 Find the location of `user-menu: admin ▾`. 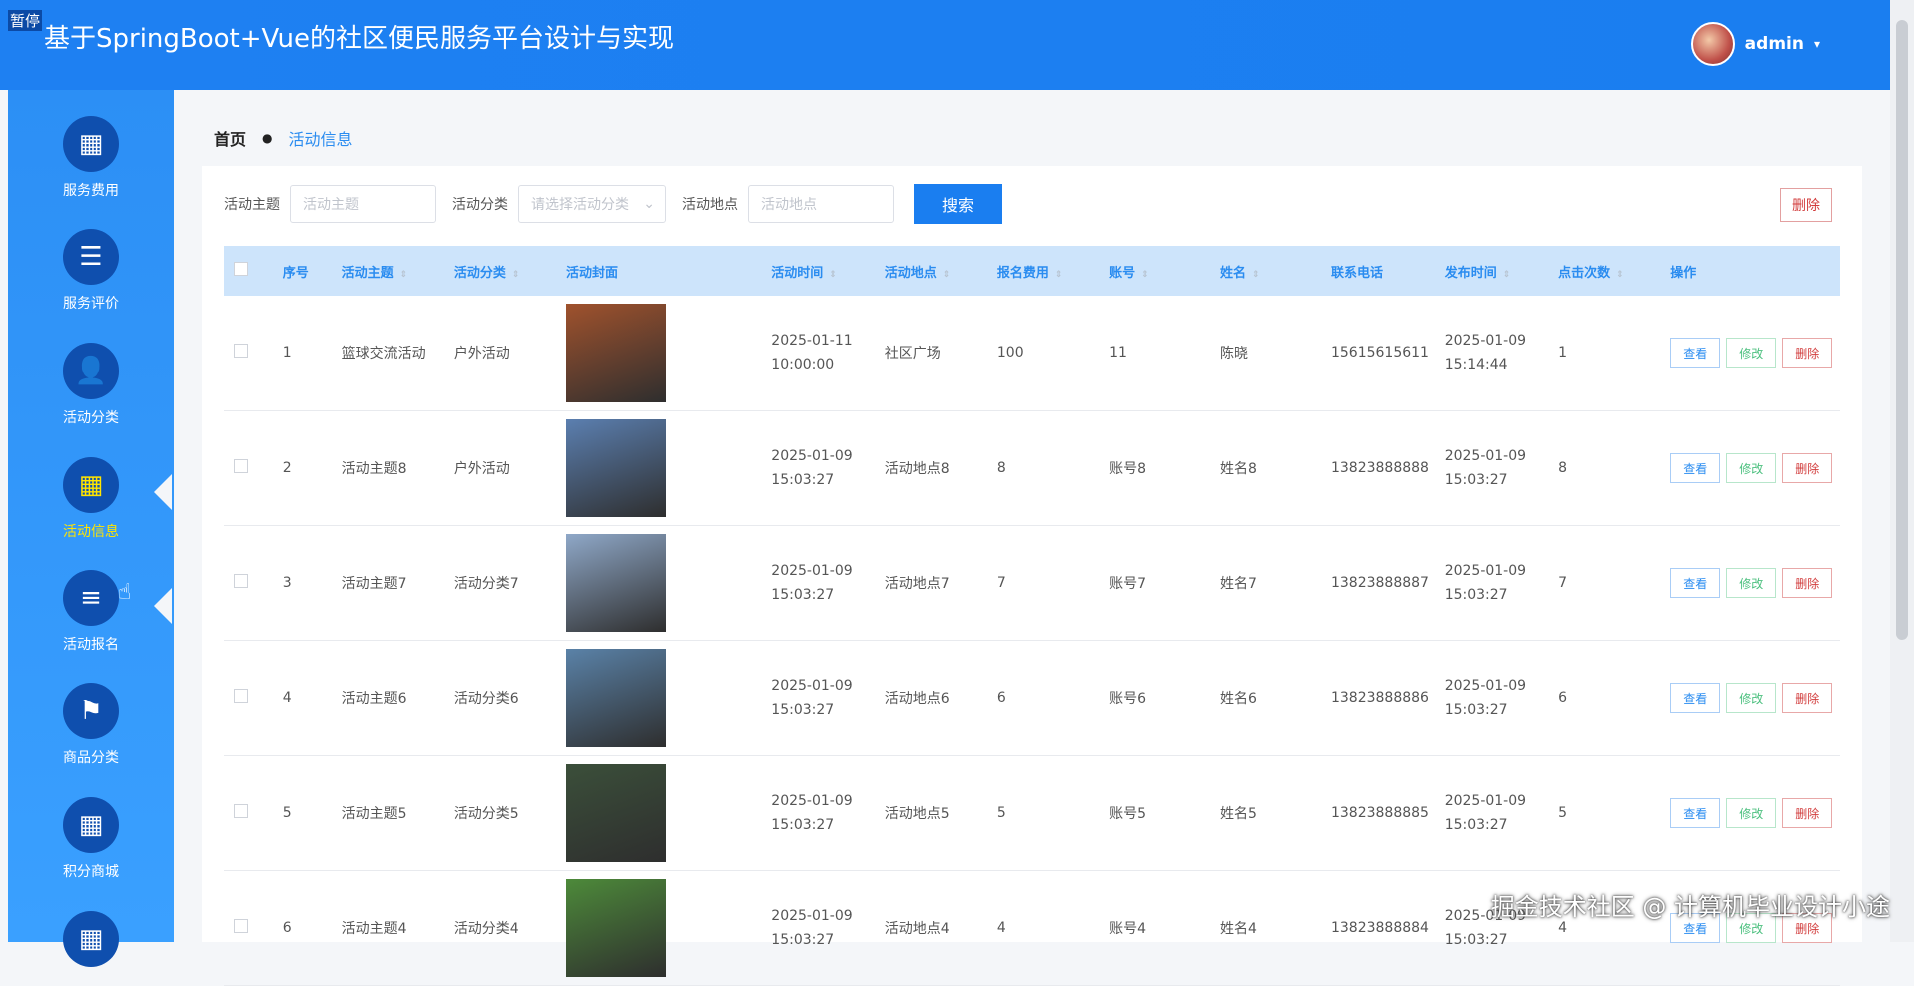

user-menu: admin ▾ is located at coordinates (1755, 44).